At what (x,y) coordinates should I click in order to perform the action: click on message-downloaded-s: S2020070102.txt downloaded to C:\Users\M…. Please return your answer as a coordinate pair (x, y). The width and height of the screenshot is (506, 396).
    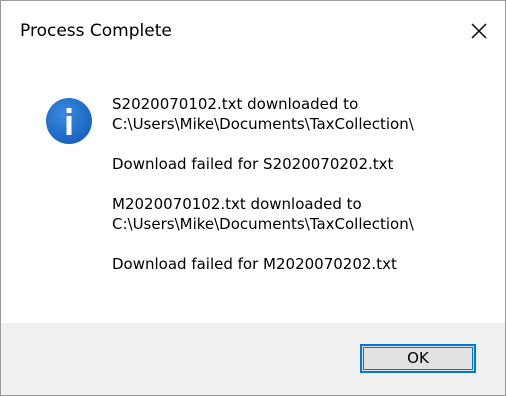
    Looking at the image, I should click on (302, 114).